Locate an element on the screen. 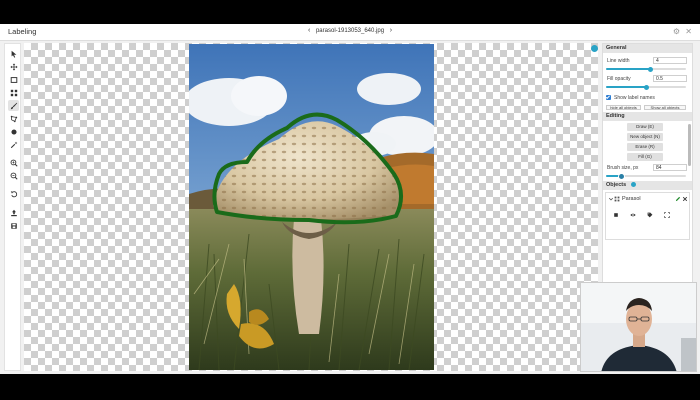  fill-opacity-slider-fill is located at coordinates (626, 87).